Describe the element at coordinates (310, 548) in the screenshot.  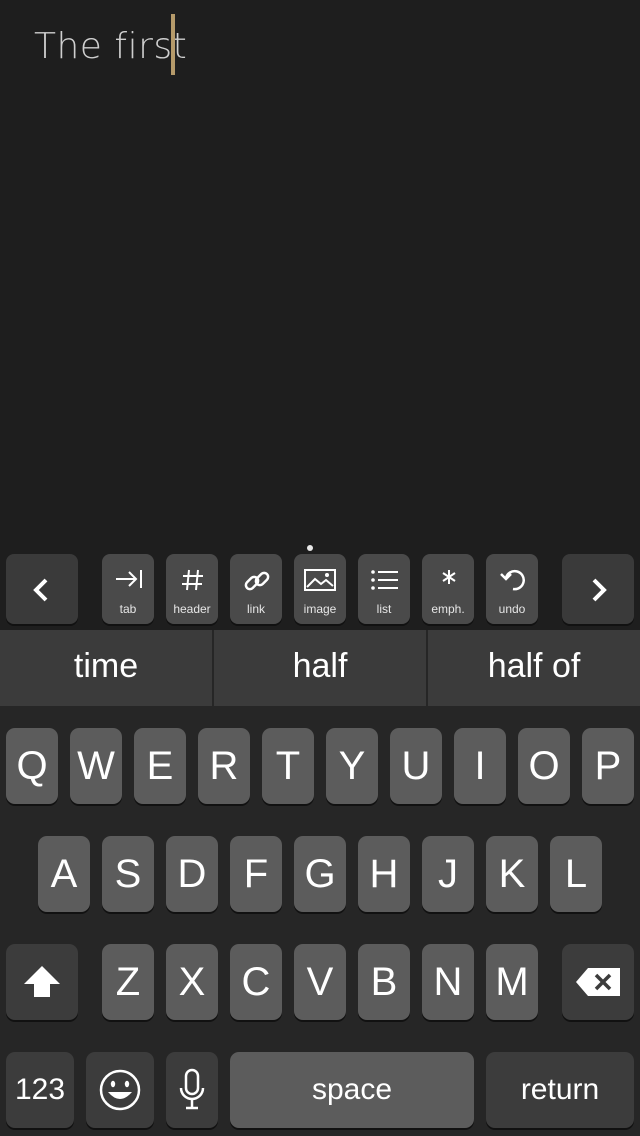
I see `page-indicator-dot` at that location.